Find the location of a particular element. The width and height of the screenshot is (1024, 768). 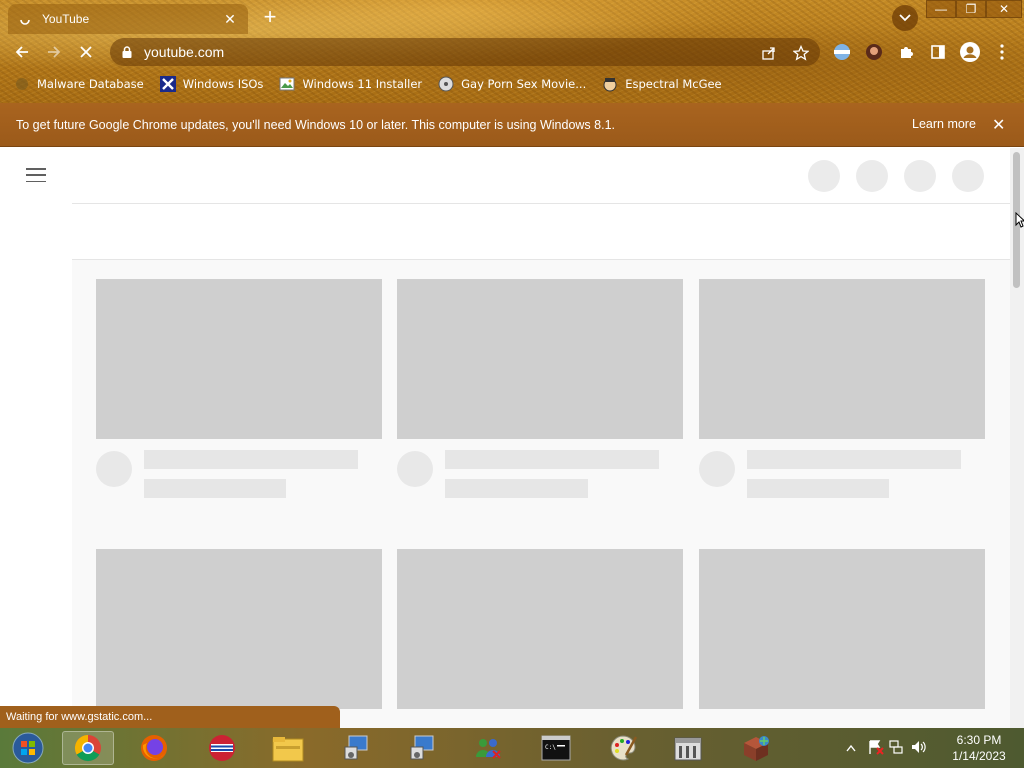

restore-button: ❐ is located at coordinates (971, 9).